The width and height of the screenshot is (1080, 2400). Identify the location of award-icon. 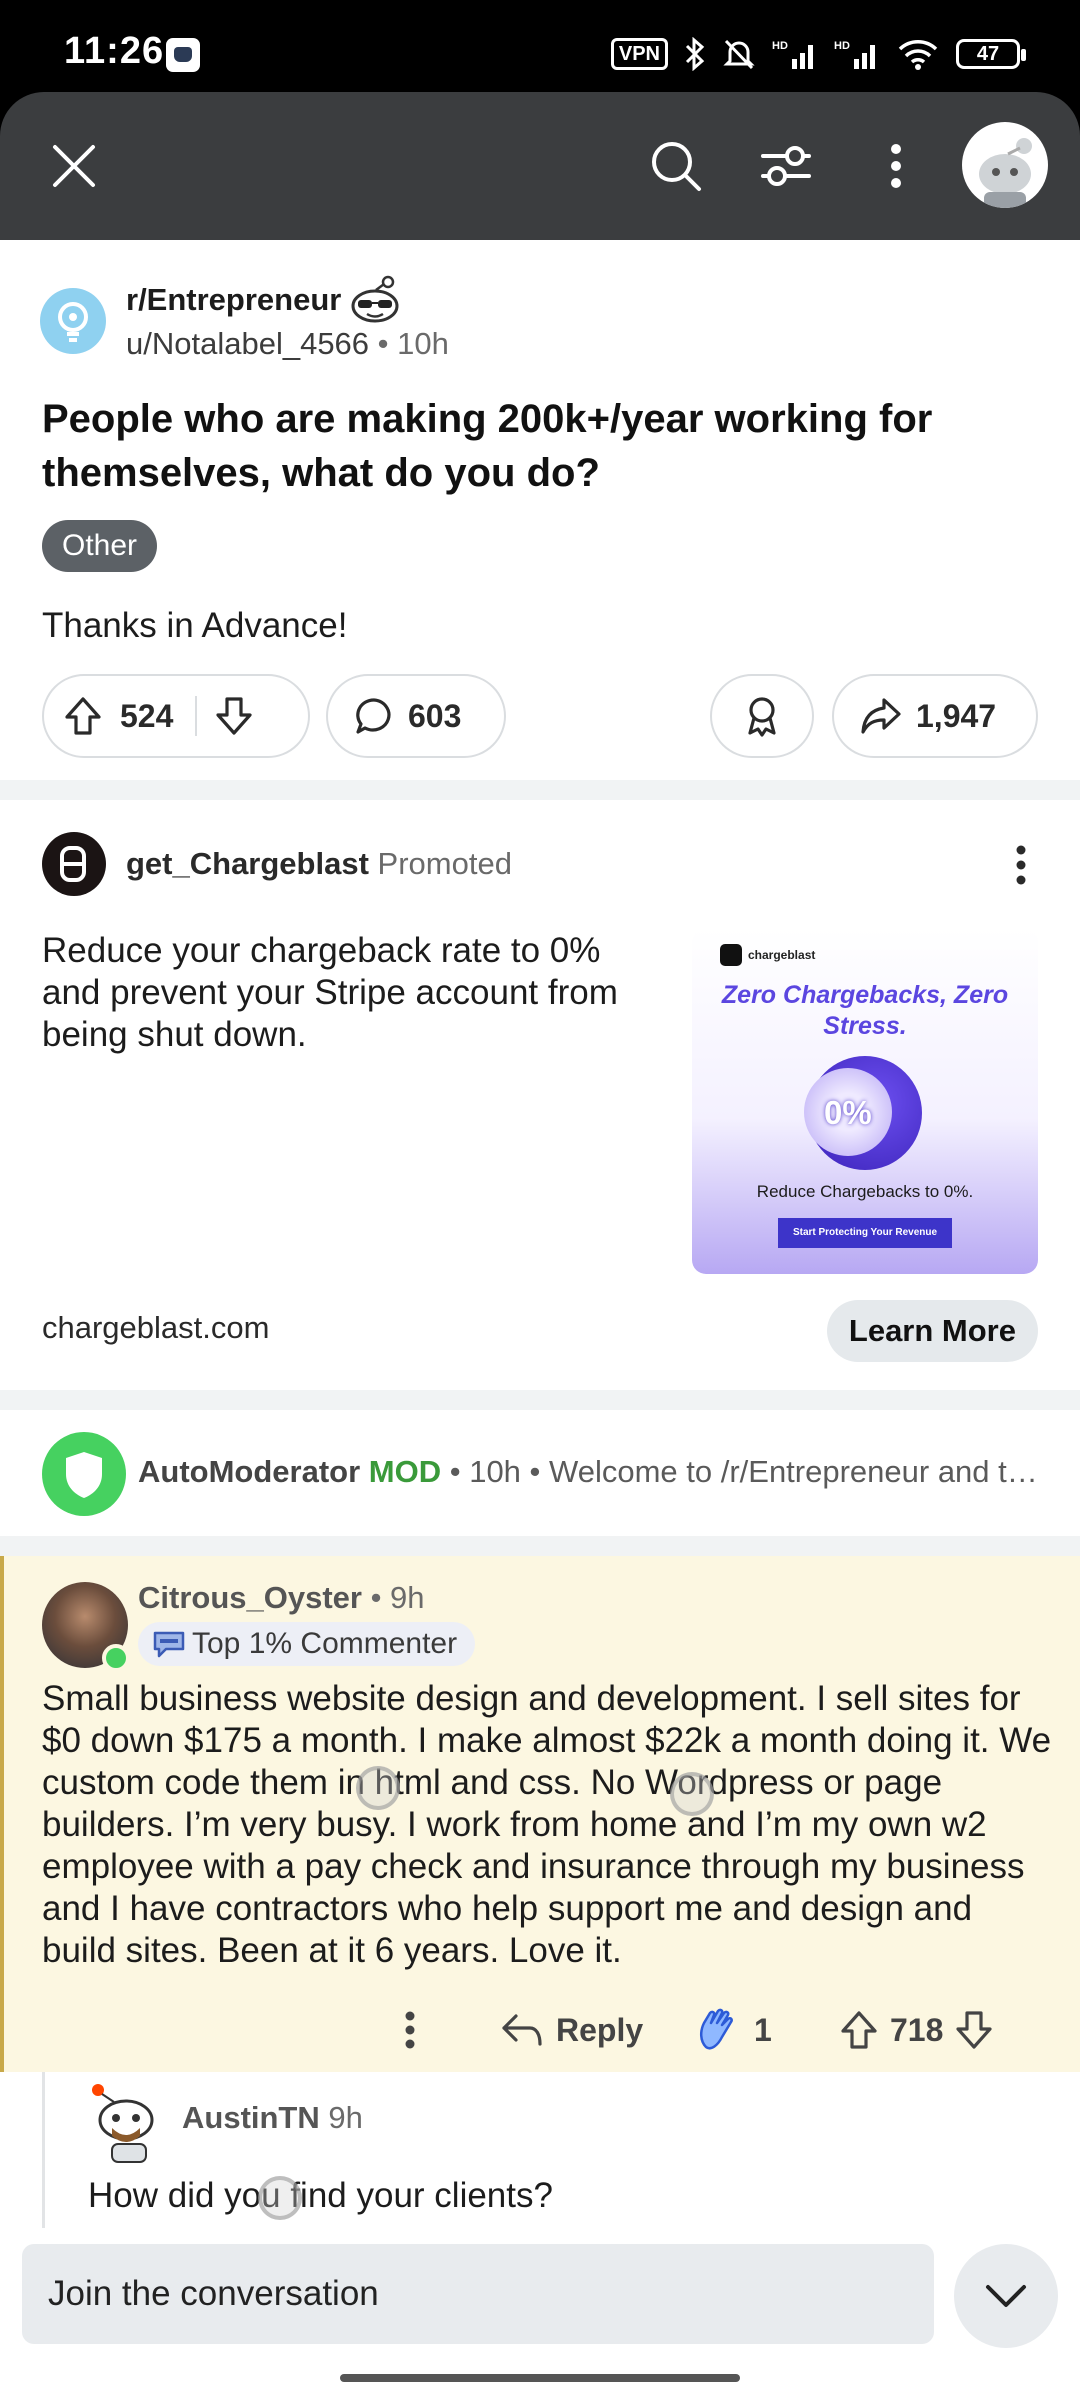
(762, 717).